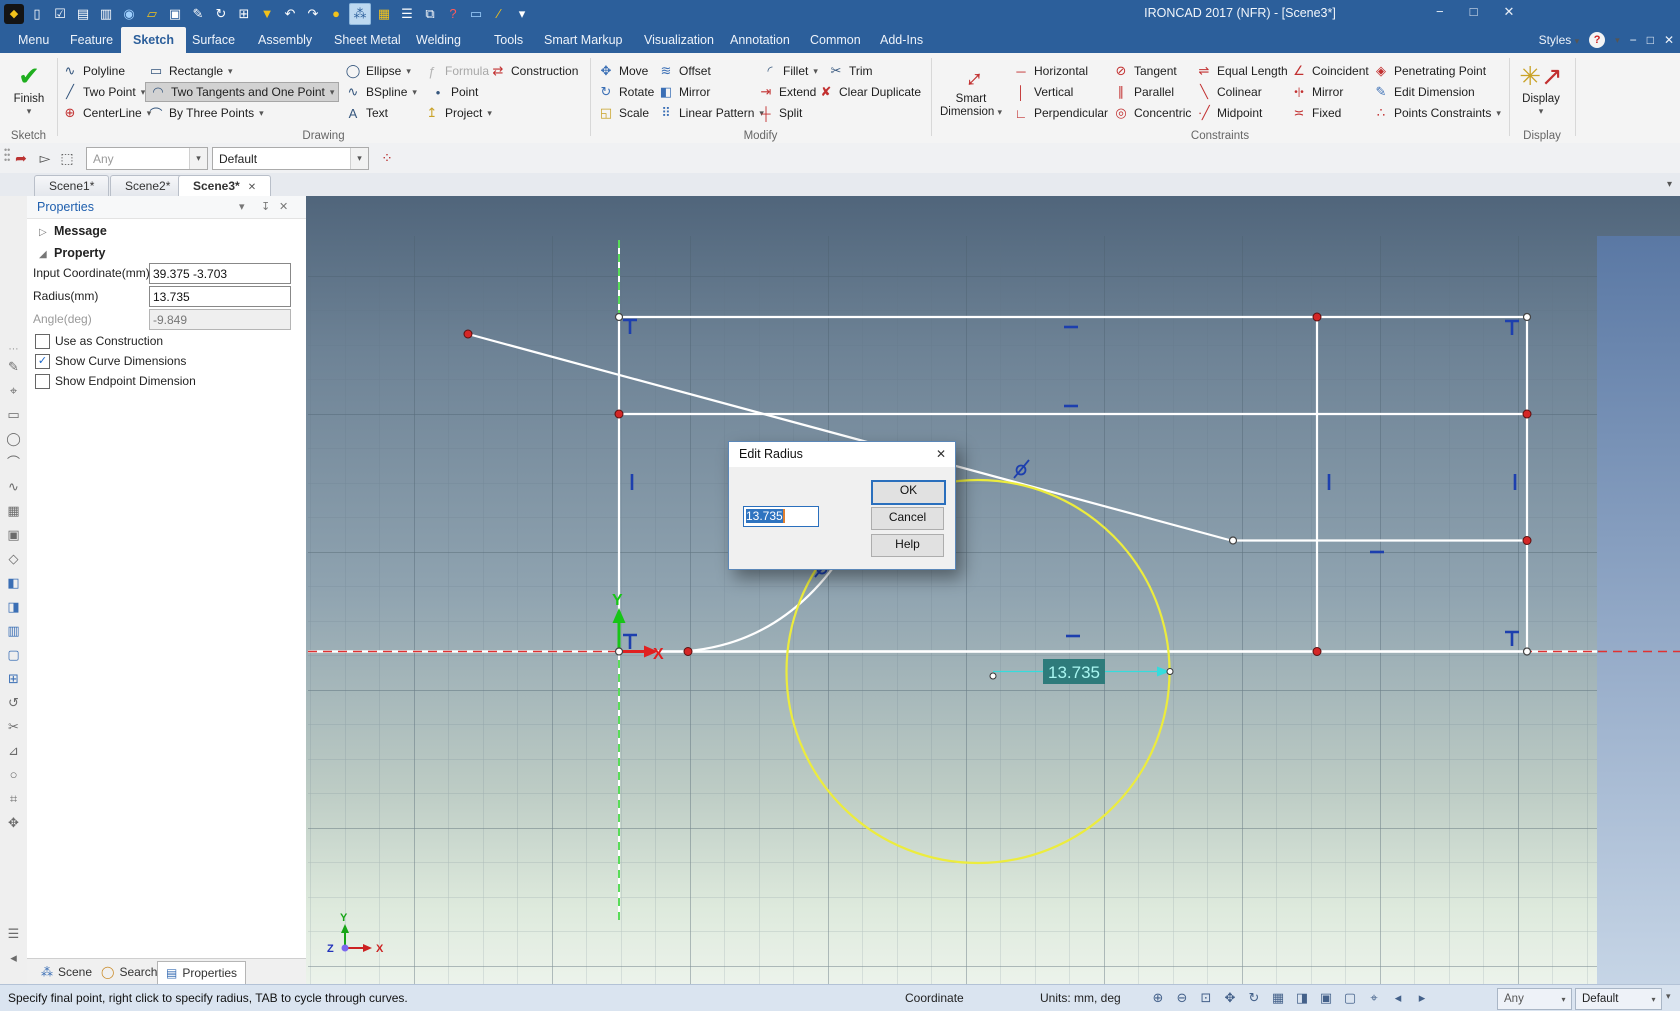 This screenshot has width=1680, height=1011. Describe the element at coordinates (453, 14) in the screenshot. I see `qat-icon: ?` at that location.